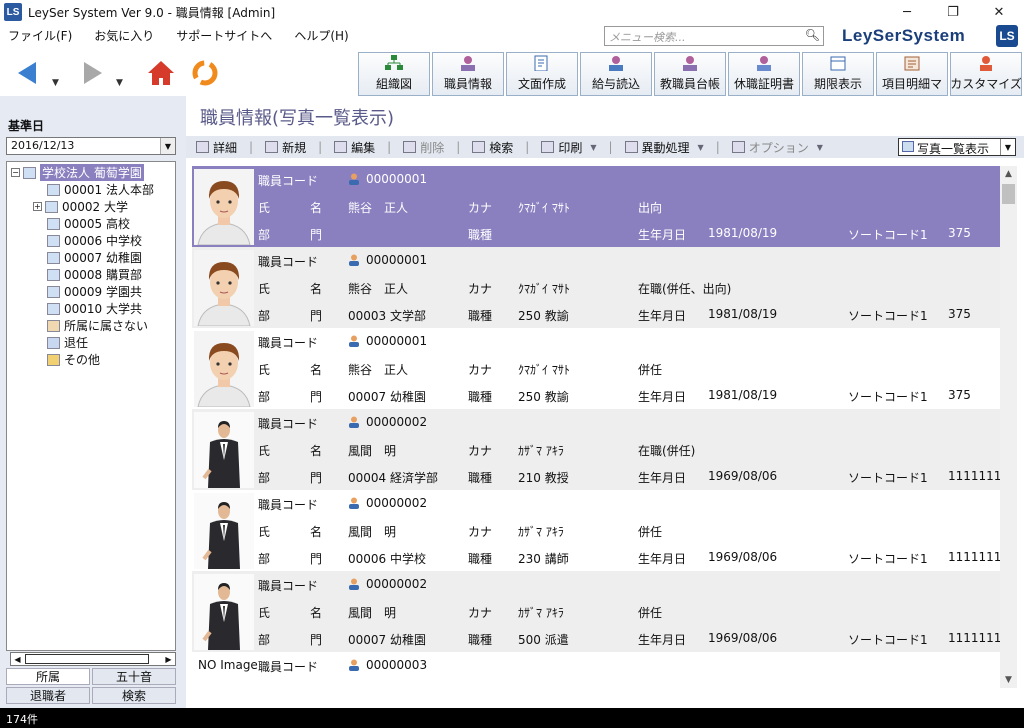 The height and width of the screenshot is (728, 1024). What do you see at coordinates (124, 35) in the screenshot?
I see `menu-favorites: お気に入り` at bounding box center [124, 35].